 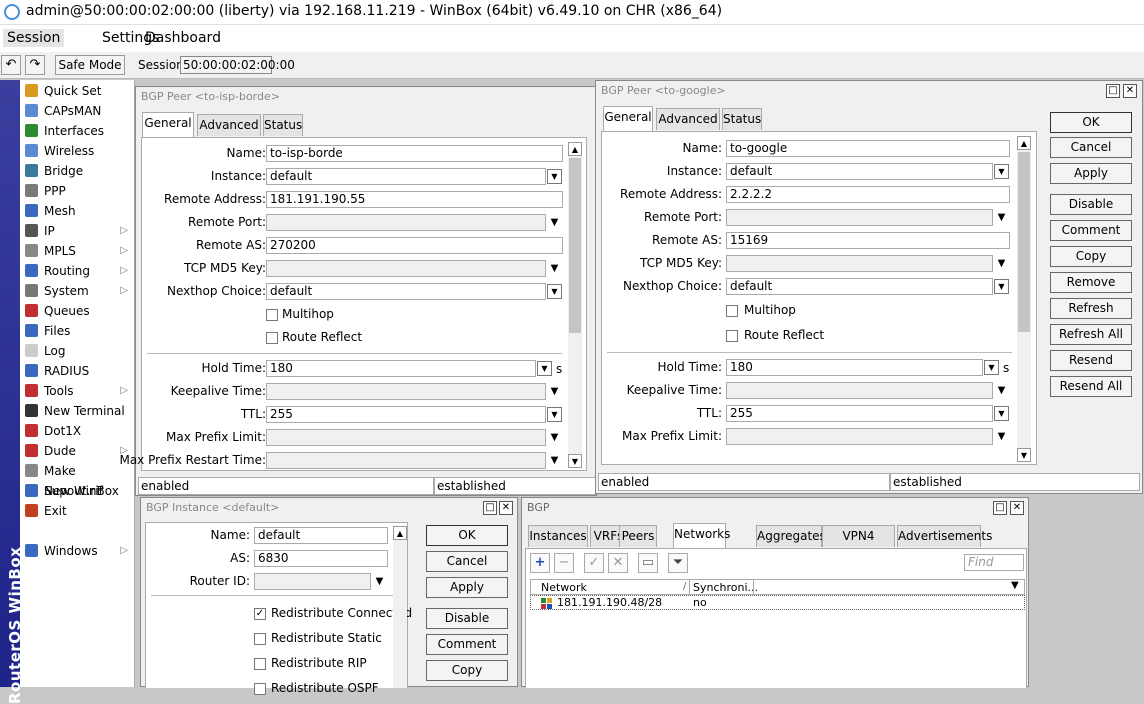 I want to click on peer2-refresh-button: Refresh, so click(x=1091, y=308).